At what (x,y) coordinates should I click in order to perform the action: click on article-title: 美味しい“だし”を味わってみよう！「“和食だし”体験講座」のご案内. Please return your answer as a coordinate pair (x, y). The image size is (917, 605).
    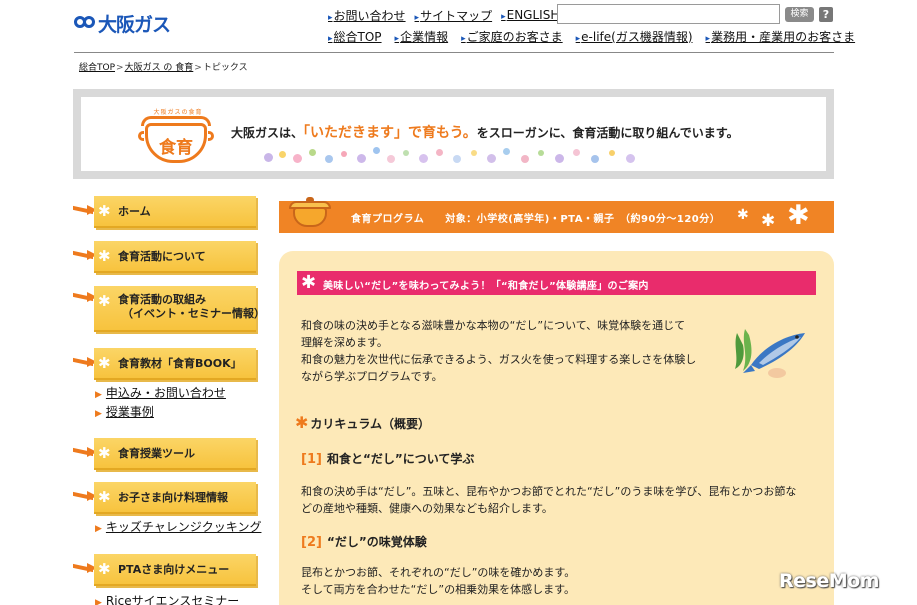
    Looking at the image, I should click on (486, 286).